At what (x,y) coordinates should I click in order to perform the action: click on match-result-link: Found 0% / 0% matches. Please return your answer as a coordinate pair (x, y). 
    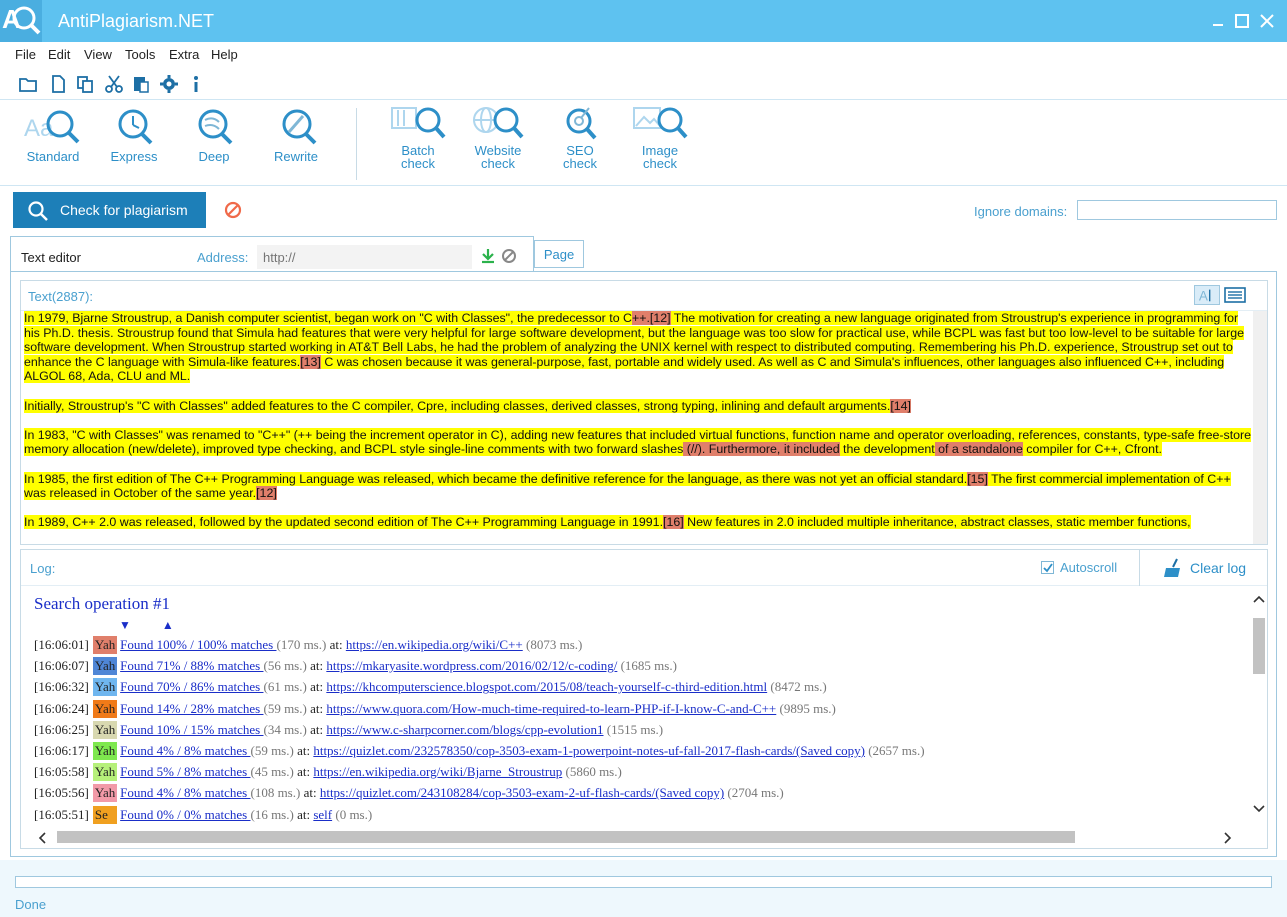
    Looking at the image, I should click on (185, 814).